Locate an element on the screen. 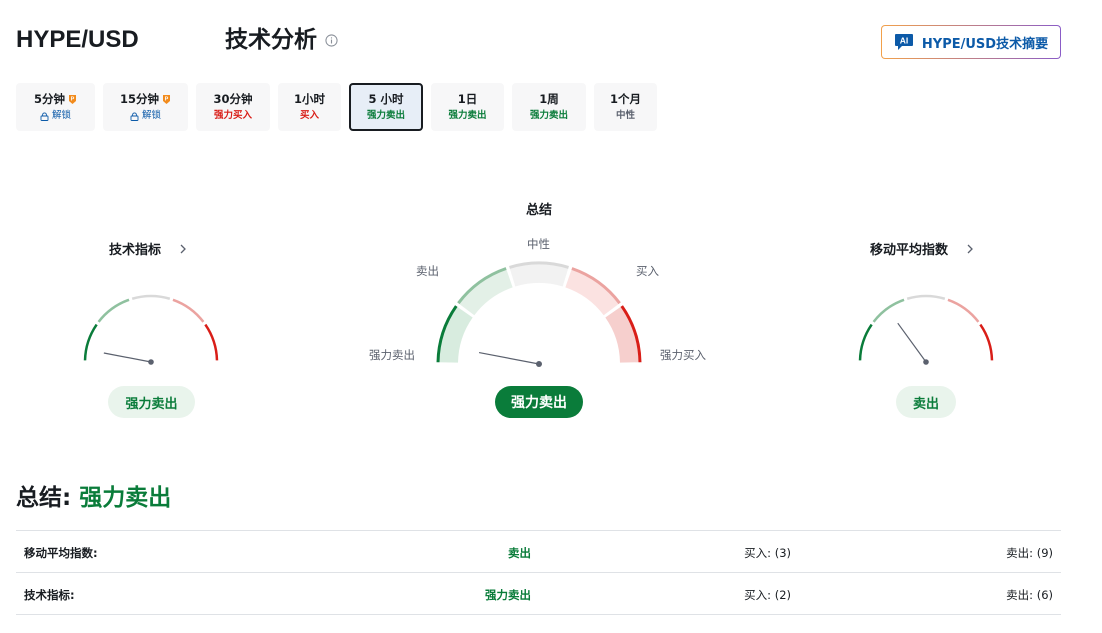 The width and height of the screenshot is (1102, 633). gauge-band-sell is located at coordinates (485, 292).